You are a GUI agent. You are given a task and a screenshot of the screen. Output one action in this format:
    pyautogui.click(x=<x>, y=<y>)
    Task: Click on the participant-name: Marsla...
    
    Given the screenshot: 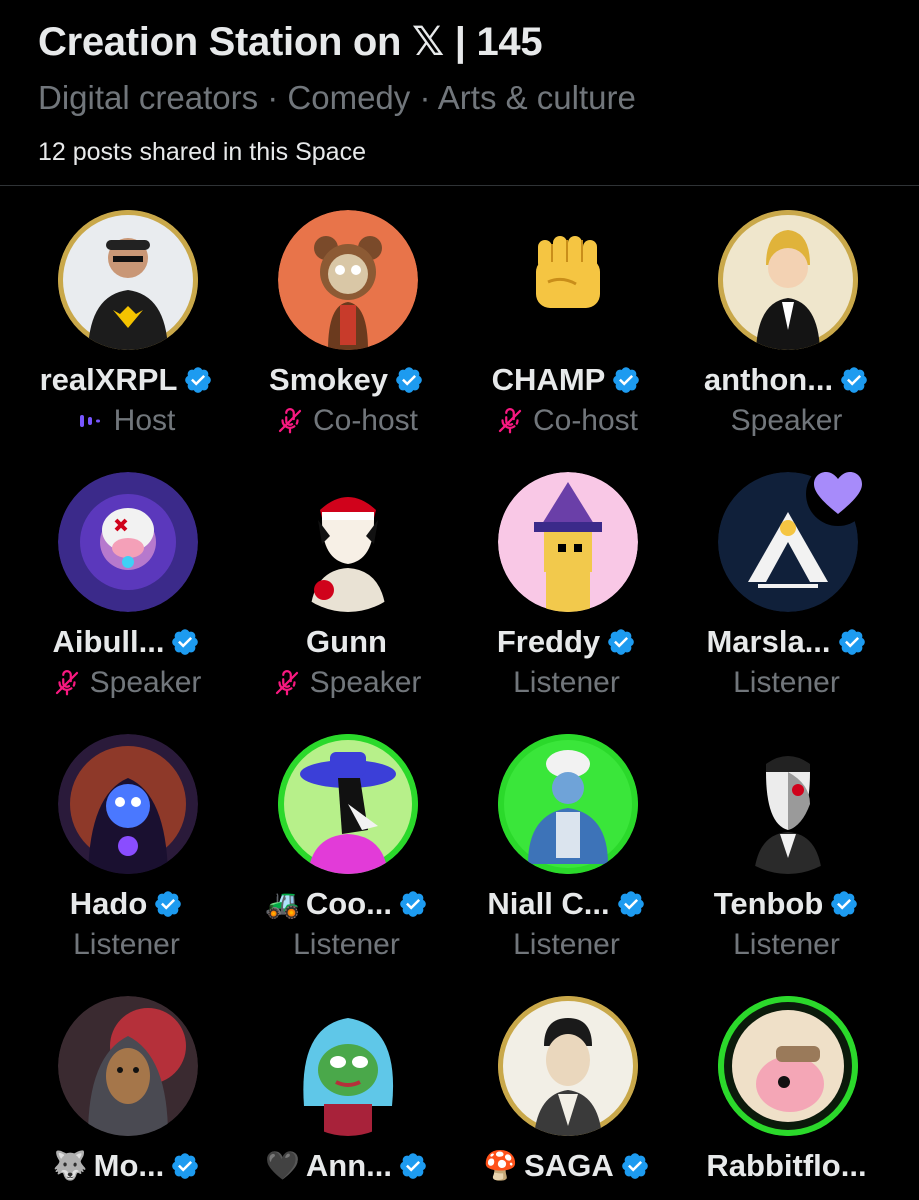 What is the action you would take?
    pyautogui.click(x=768, y=641)
    